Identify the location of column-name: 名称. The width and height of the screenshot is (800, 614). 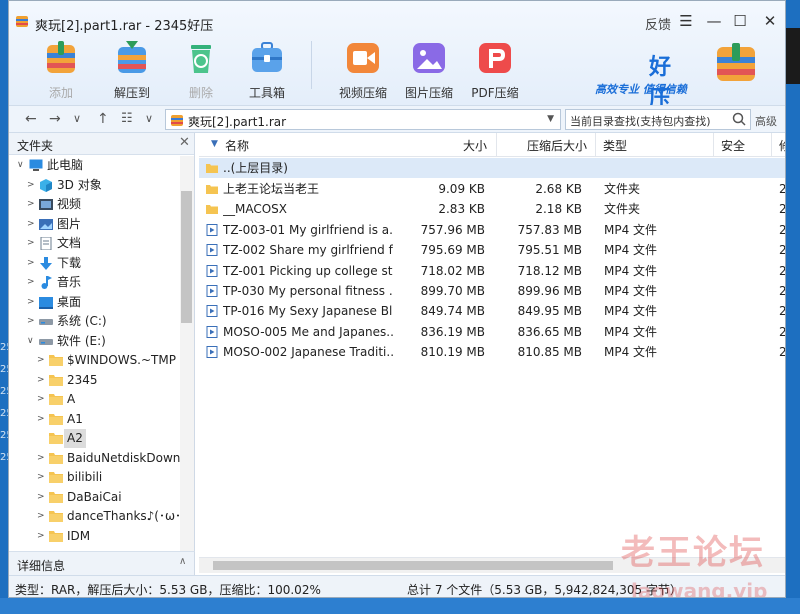
(237, 145).